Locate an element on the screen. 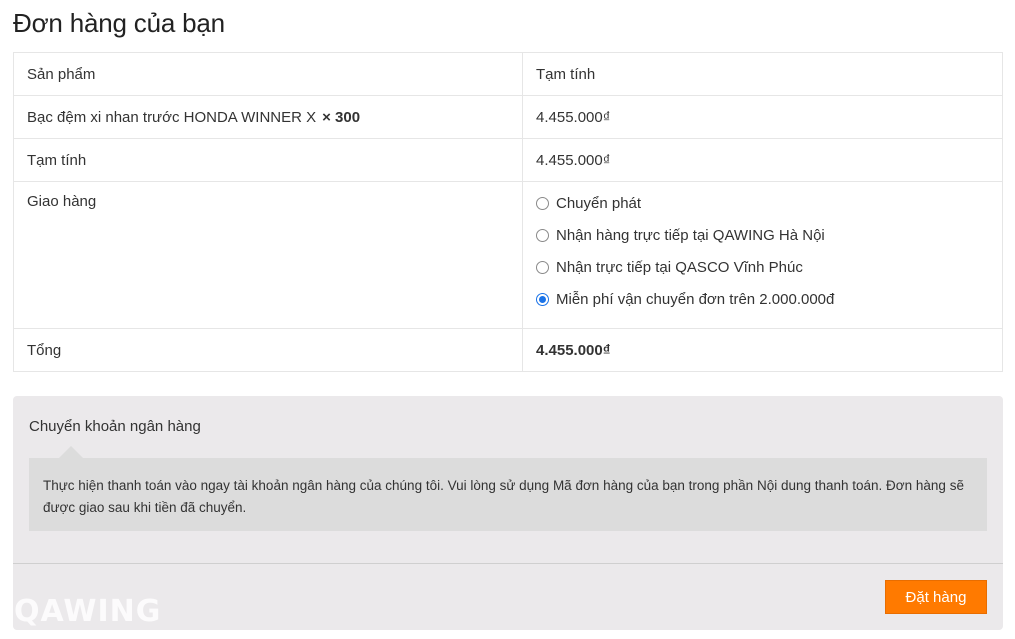  shipping-option-label: Chuyển phát is located at coordinates (598, 203).